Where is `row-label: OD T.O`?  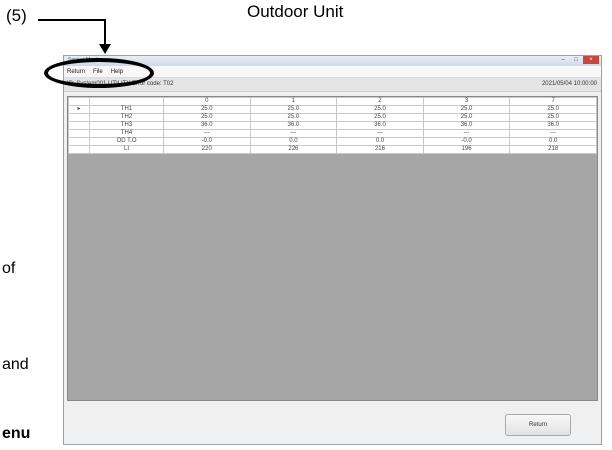
row-label: OD T.O is located at coordinates (127, 141).